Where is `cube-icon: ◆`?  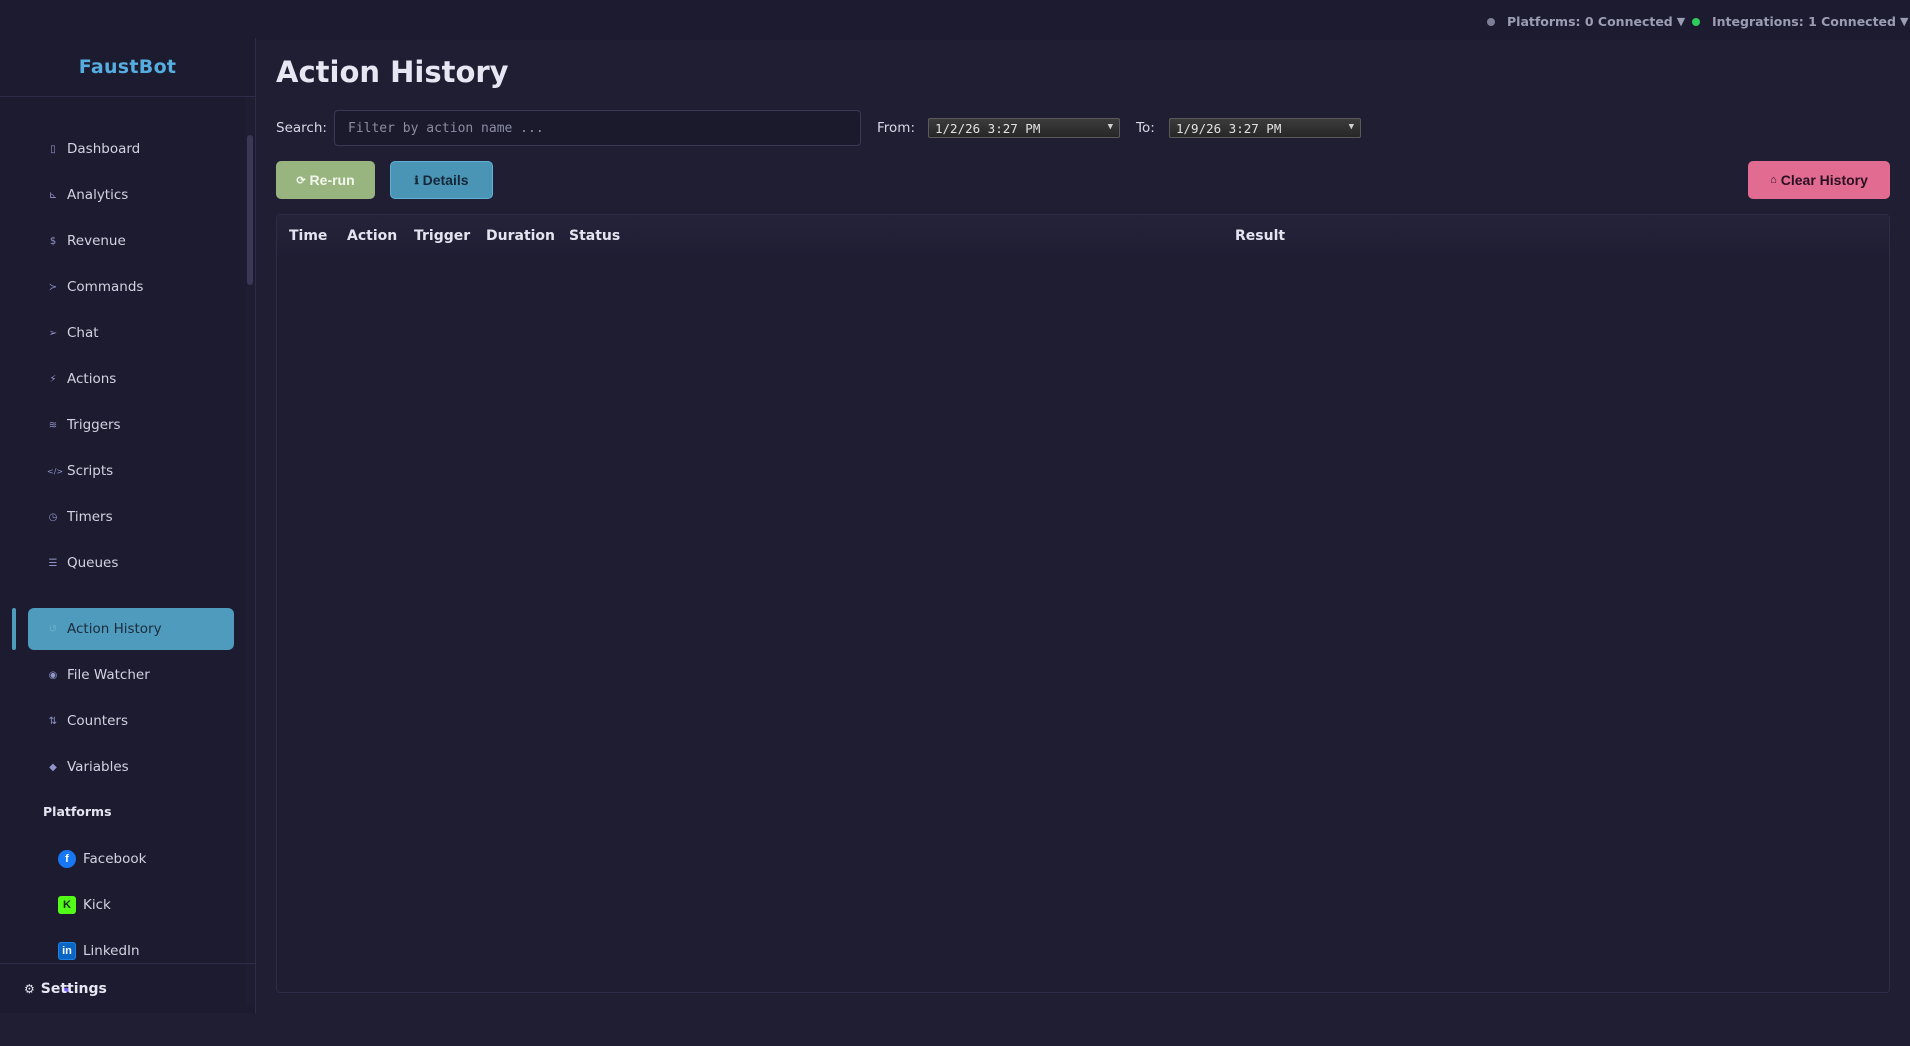 cube-icon: ◆ is located at coordinates (53, 767).